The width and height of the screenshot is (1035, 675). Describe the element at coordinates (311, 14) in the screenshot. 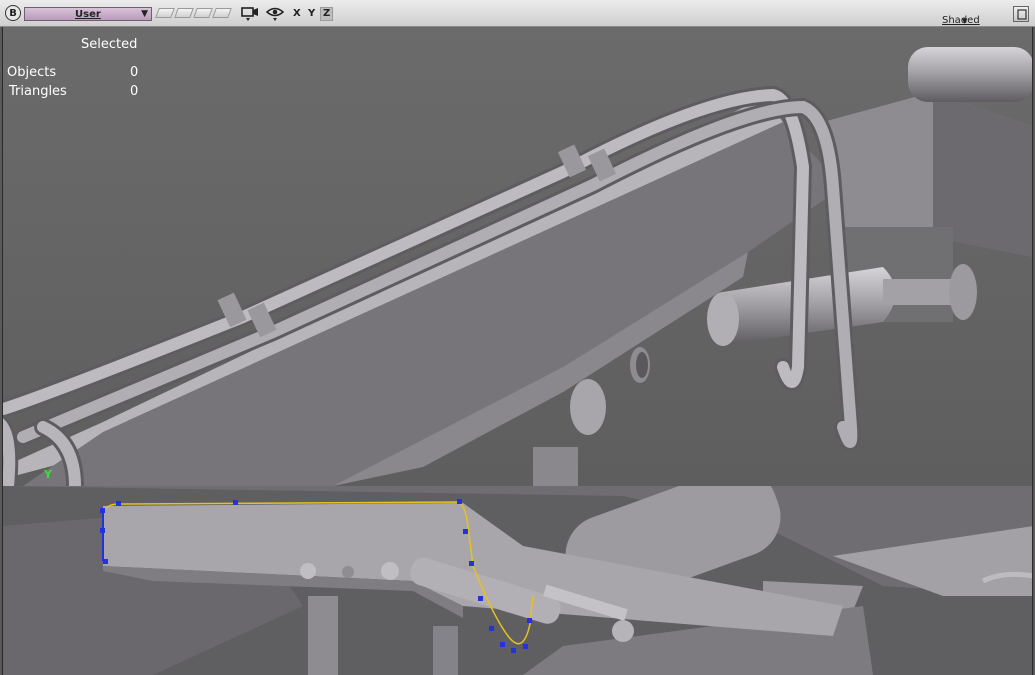

I see `axis-y-button: Y` at that location.